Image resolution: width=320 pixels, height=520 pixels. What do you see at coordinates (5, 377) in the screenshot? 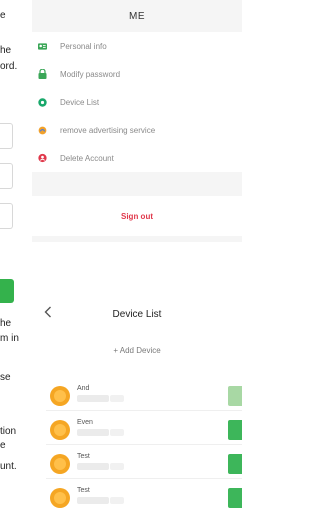
I see `article-text-line: se` at bounding box center [5, 377].